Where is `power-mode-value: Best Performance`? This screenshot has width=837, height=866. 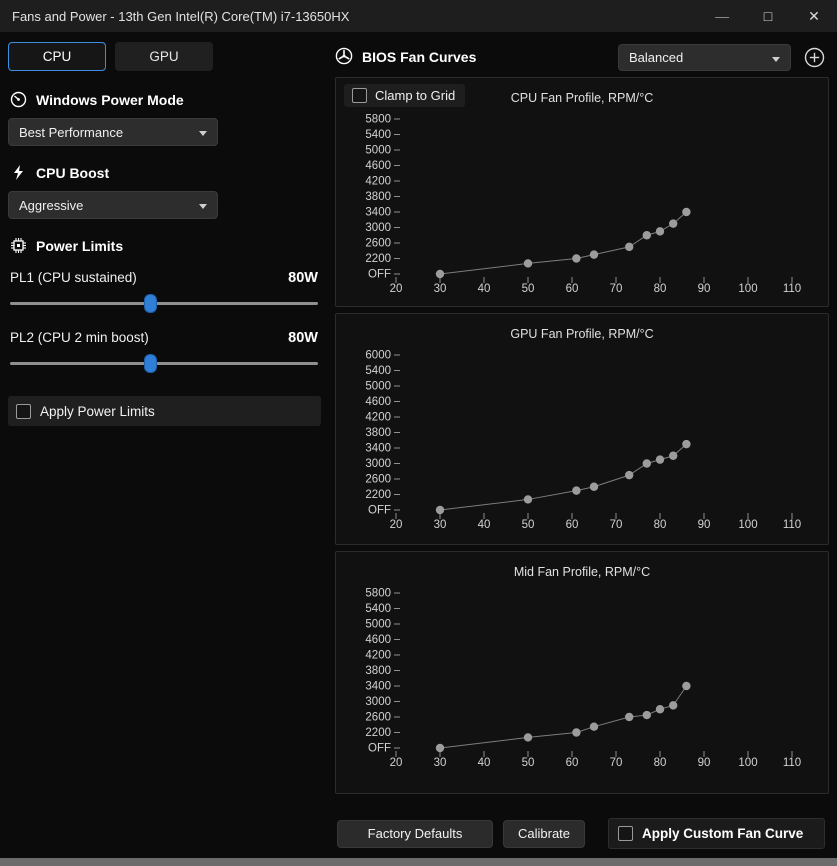
power-mode-value: Best Performance is located at coordinates (71, 132).